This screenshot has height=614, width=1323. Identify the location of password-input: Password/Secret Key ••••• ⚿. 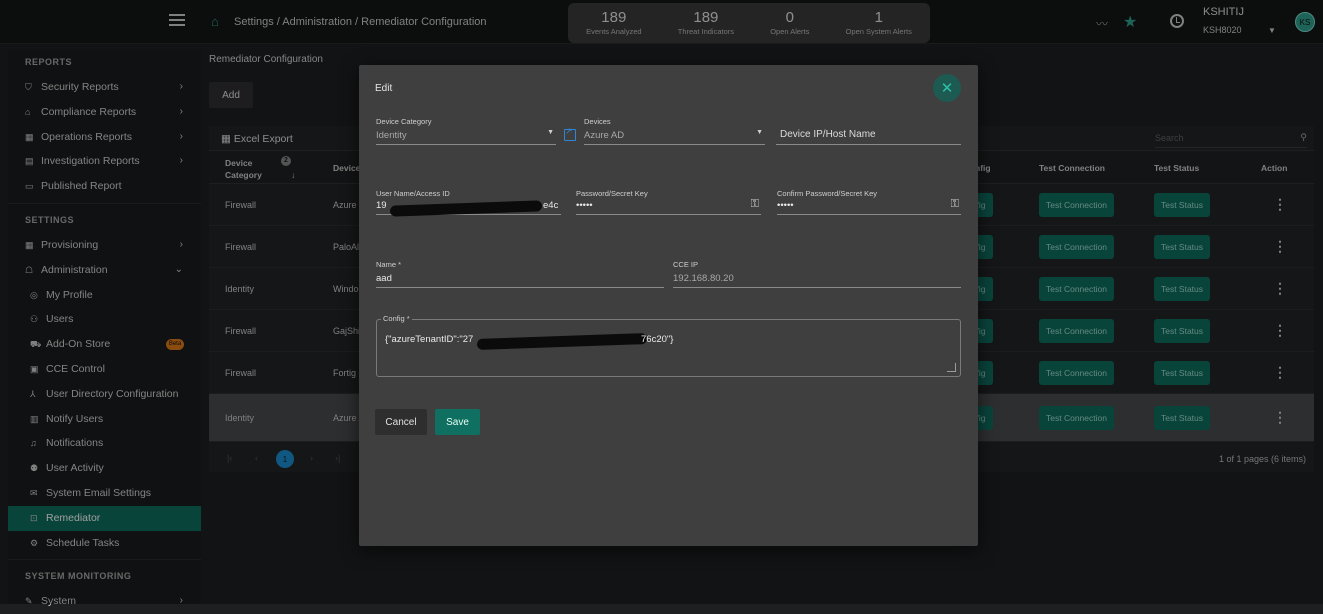
(668, 202).